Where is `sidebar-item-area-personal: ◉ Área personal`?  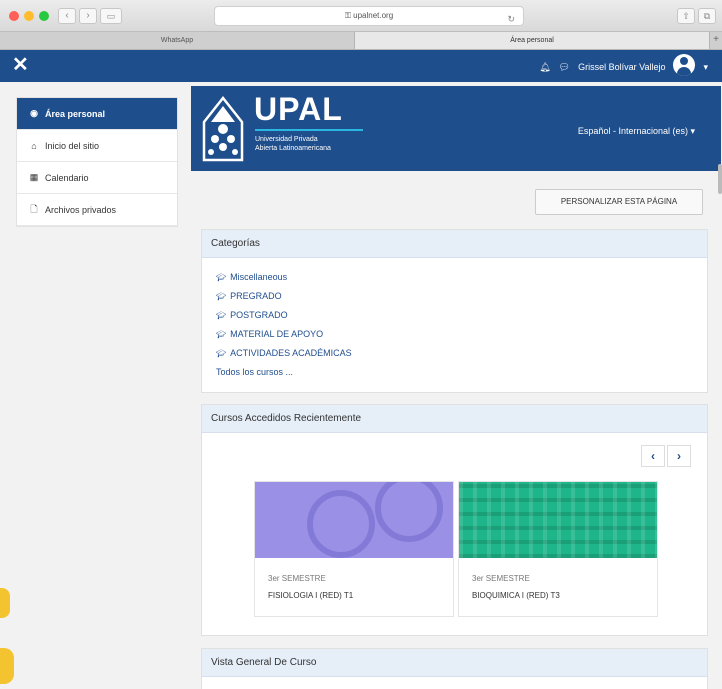
sidebar-item-area-personal: ◉ Área personal is located at coordinates (97, 114).